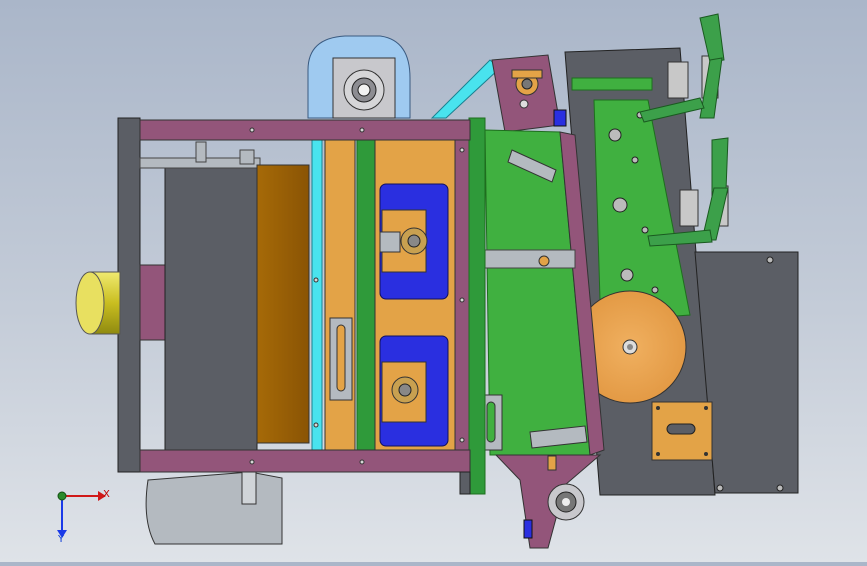 This screenshot has width=867, height=566. Describe the element at coordinates (465, 89) in the screenshot. I see `cyan-strut` at that location.